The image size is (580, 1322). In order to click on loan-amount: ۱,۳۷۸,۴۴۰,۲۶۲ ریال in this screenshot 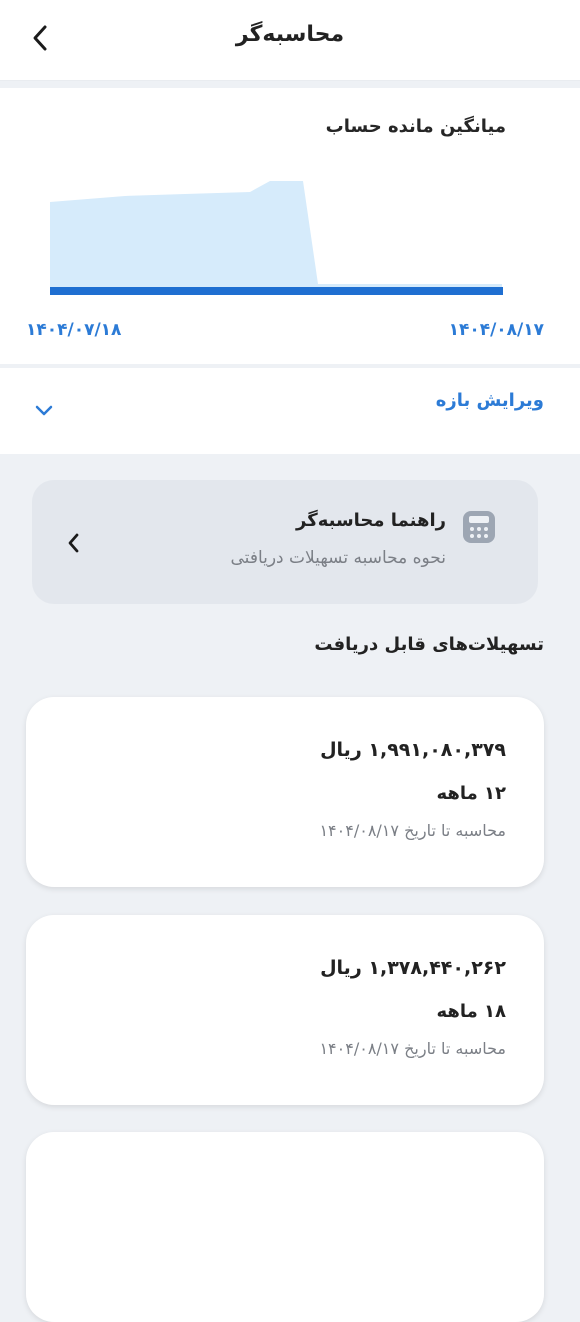, I will do `click(413, 968)`.